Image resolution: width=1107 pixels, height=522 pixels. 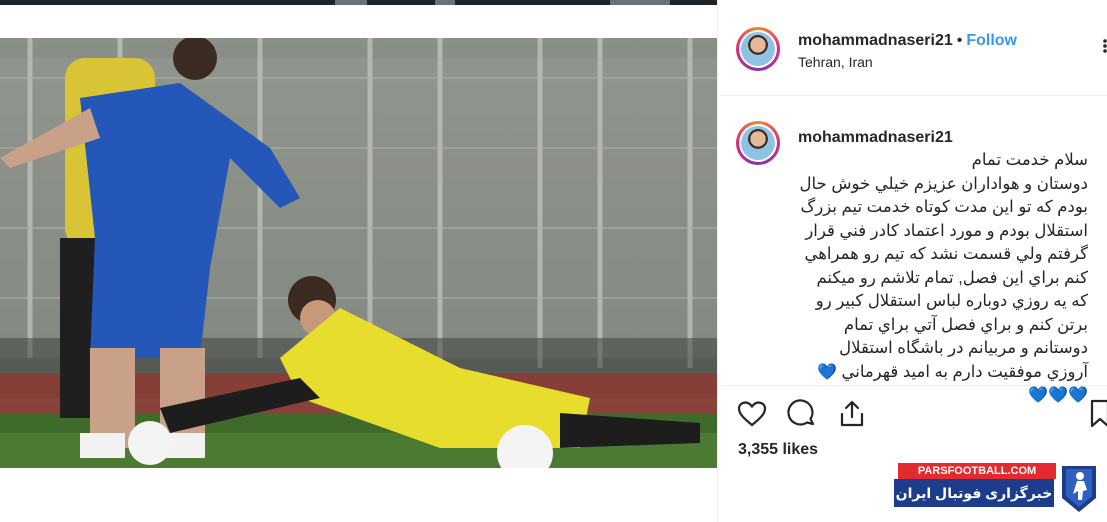 What do you see at coordinates (974, 493) in the screenshot?
I see `watermark-tagline: خبرگزاری فوتبال ایران` at bounding box center [974, 493].